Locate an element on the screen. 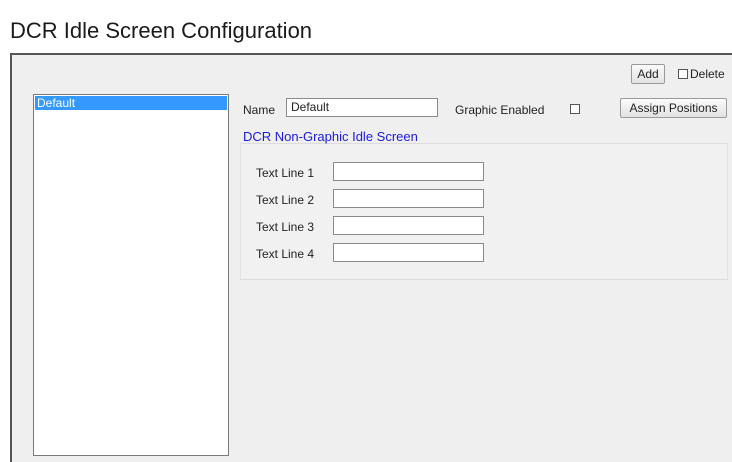 The width and height of the screenshot is (732, 462). delete-label: Delete is located at coordinates (707, 74).